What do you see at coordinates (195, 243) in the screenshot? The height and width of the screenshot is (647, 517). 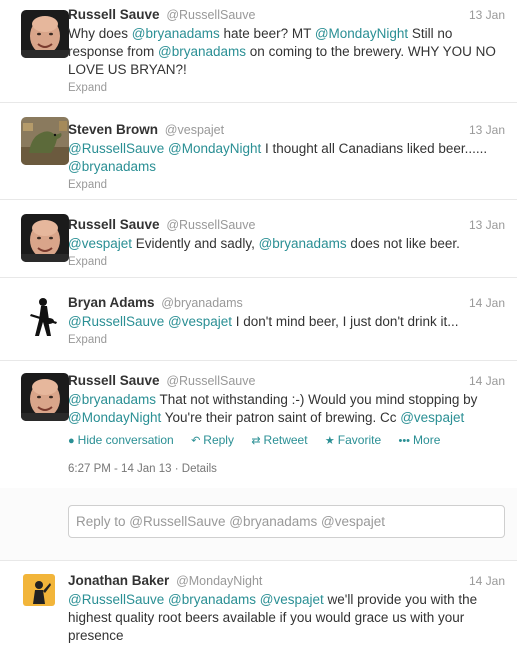 I see `tweet-text-segment: Evidently and sadly,` at bounding box center [195, 243].